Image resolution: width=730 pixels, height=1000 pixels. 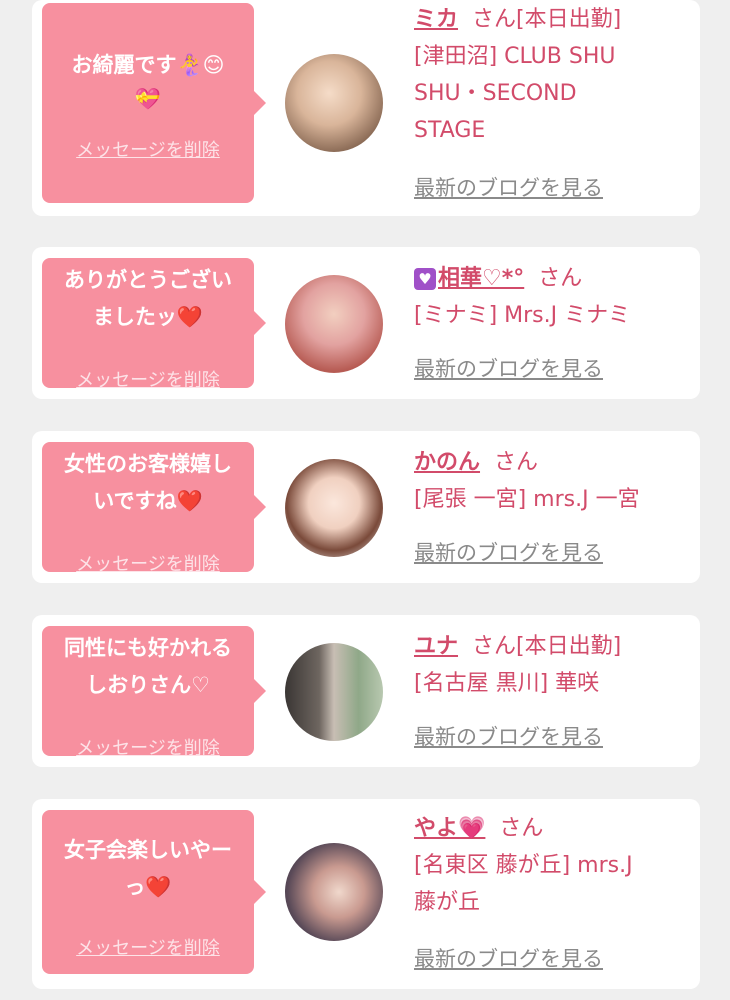 I want to click on profile-info: やよ💗 さん [名東区 藤が丘] mrs.J 藤が丘 最新のブログを見る, so click(x=554, y=891).